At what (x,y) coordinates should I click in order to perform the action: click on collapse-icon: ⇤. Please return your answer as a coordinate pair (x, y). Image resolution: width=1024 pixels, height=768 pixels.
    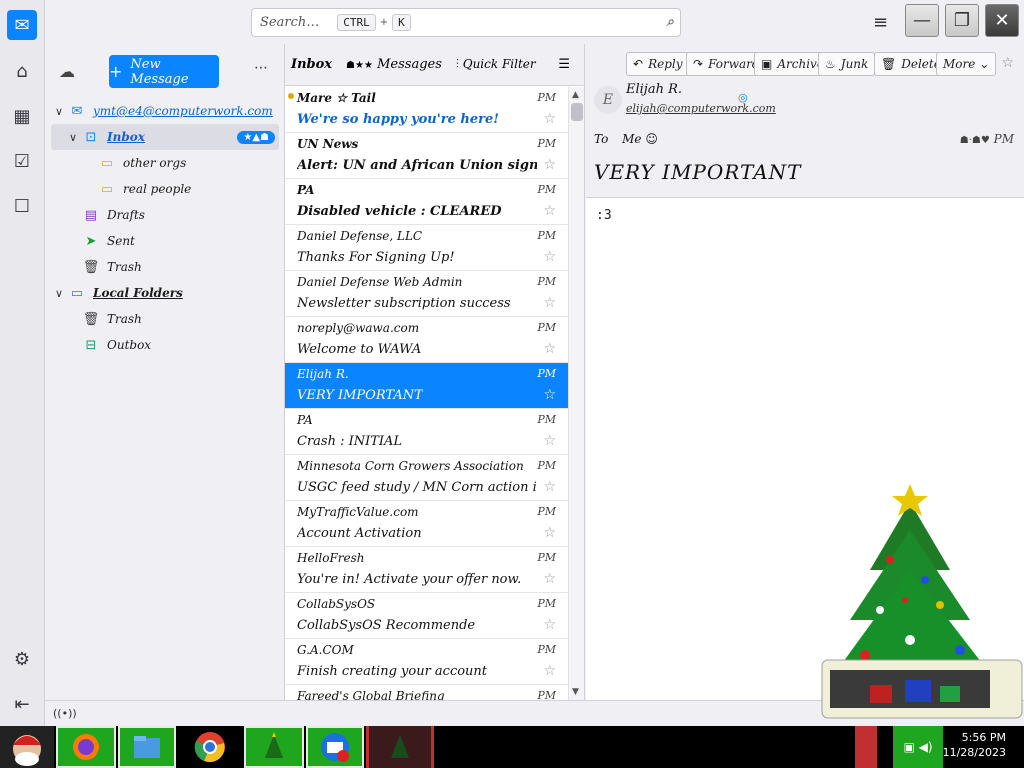
    Looking at the image, I should click on (22, 704).